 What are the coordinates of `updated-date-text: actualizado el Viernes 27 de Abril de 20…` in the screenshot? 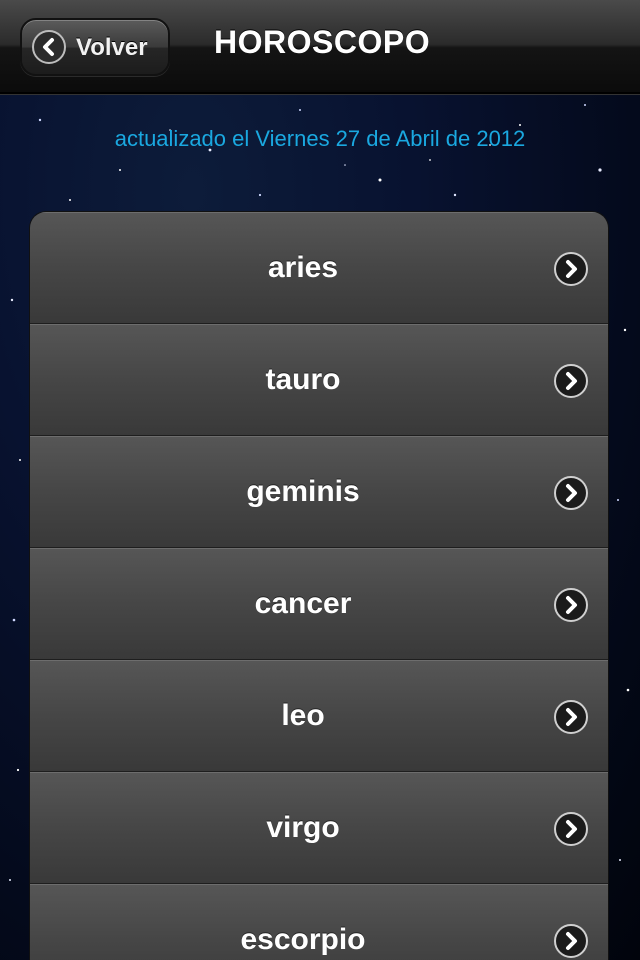 It's located at (320, 138).